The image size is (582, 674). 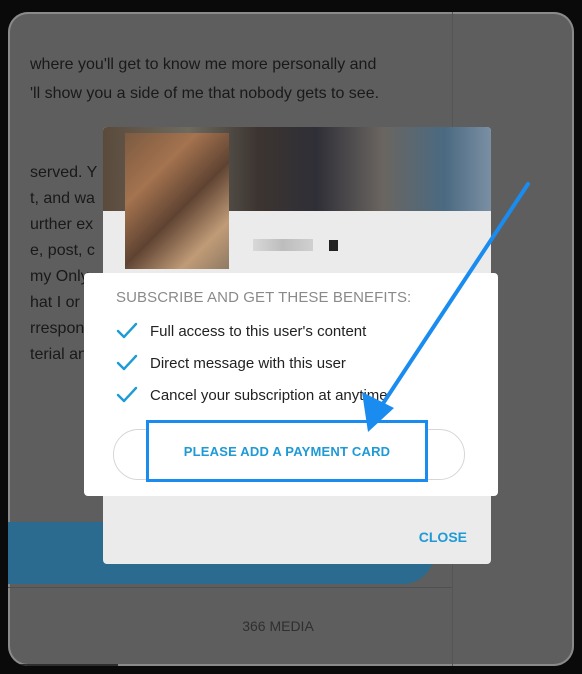 What do you see at coordinates (248, 363) in the screenshot?
I see `benefit-label: Direct message with this user` at bounding box center [248, 363].